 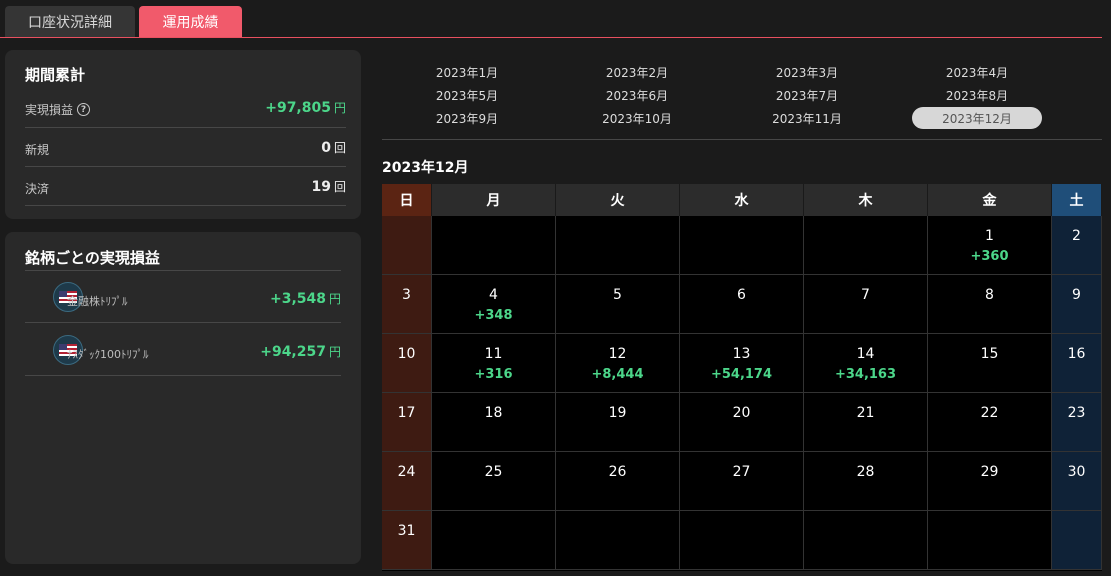 I want to click on calendar-day-number: 30, so click(x=1076, y=472).